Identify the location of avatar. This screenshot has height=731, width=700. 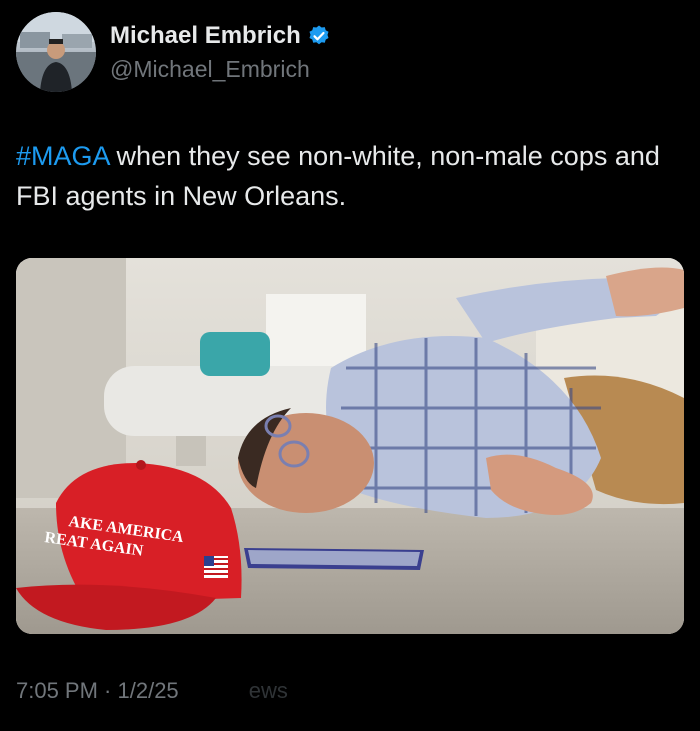
(56, 52).